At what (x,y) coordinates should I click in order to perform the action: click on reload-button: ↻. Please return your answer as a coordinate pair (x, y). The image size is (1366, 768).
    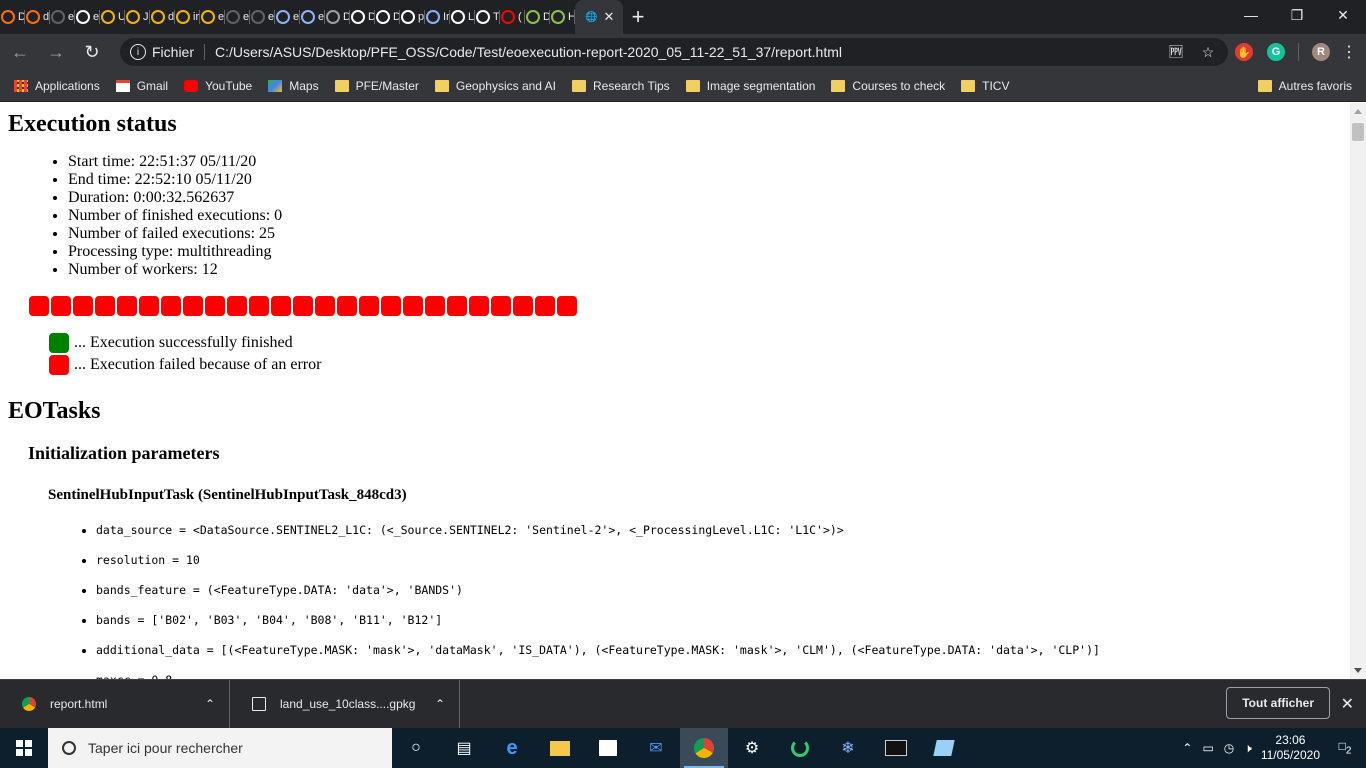
    Looking at the image, I should click on (92, 52).